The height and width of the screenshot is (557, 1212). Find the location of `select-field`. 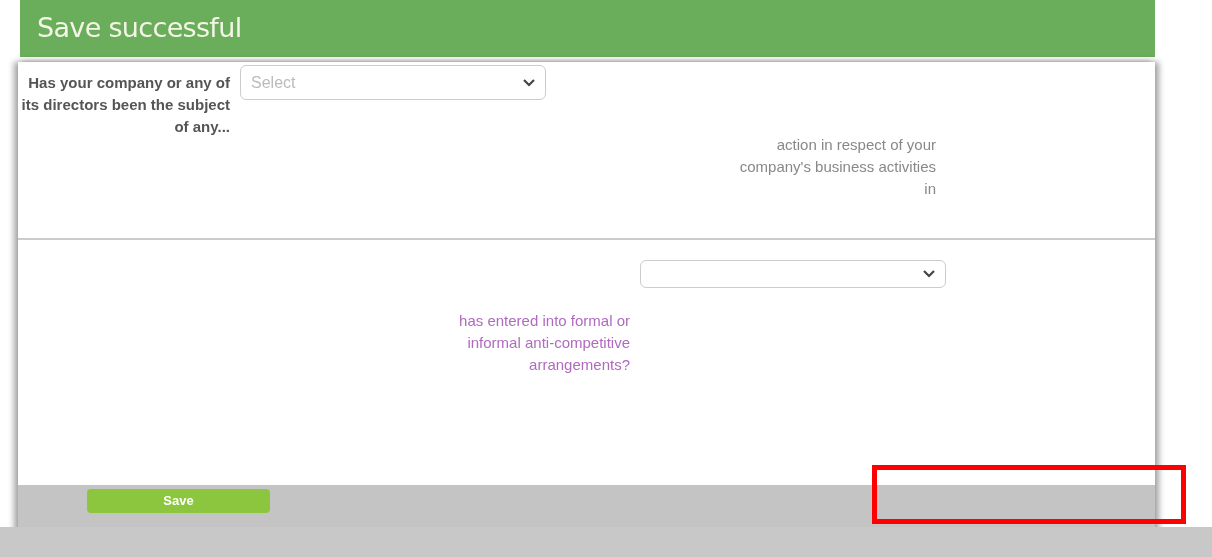

select-field is located at coordinates (793, 274).